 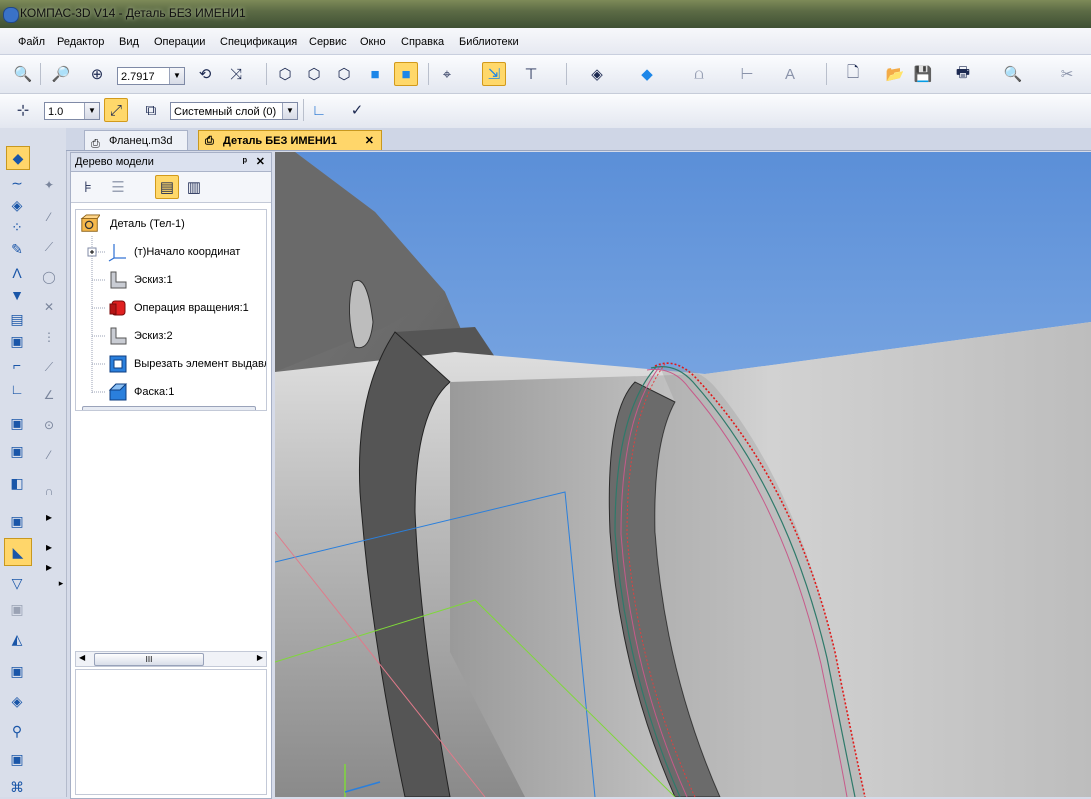 I want to click on menu-libraries: Библиотеки, so click(x=489, y=42).